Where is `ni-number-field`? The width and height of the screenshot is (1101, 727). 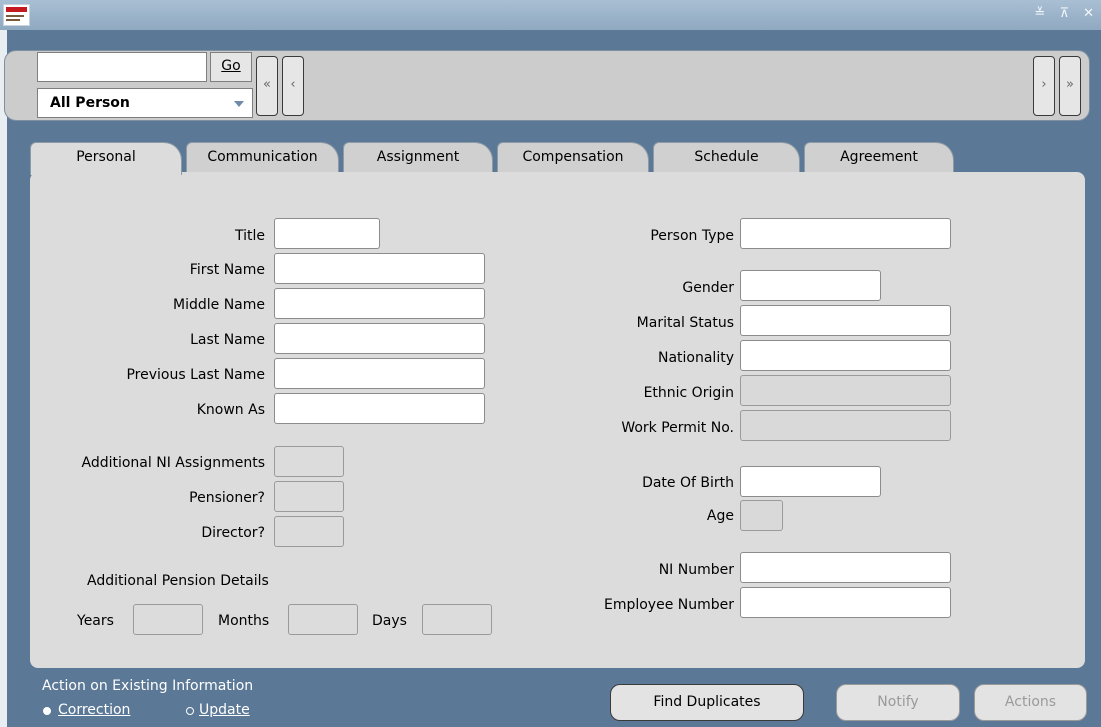
ni-number-field is located at coordinates (845, 567).